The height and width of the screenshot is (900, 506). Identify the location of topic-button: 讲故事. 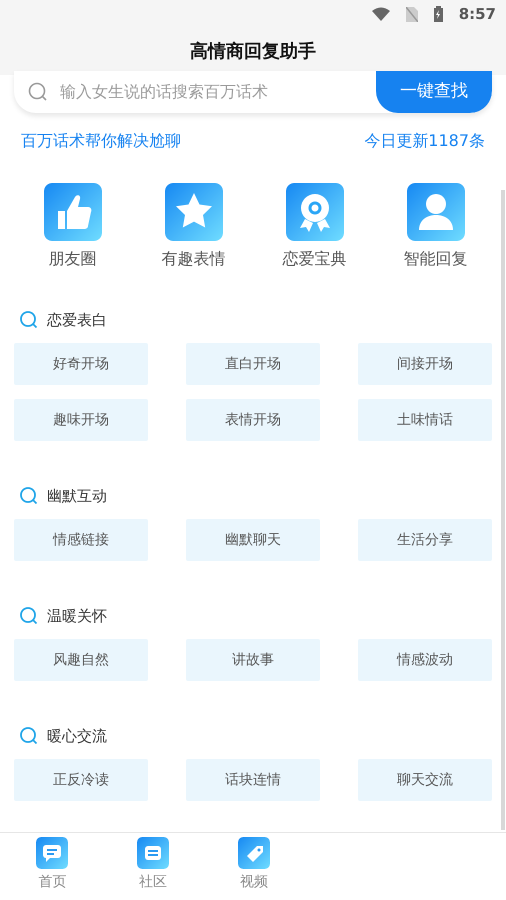
(253, 660).